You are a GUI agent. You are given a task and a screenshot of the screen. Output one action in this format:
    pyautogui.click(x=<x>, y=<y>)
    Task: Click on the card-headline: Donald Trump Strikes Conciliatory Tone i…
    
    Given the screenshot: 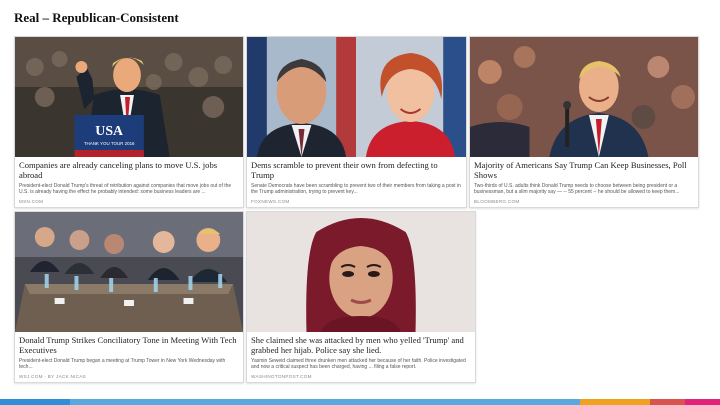 What is the action you would take?
    pyautogui.click(x=129, y=345)
    